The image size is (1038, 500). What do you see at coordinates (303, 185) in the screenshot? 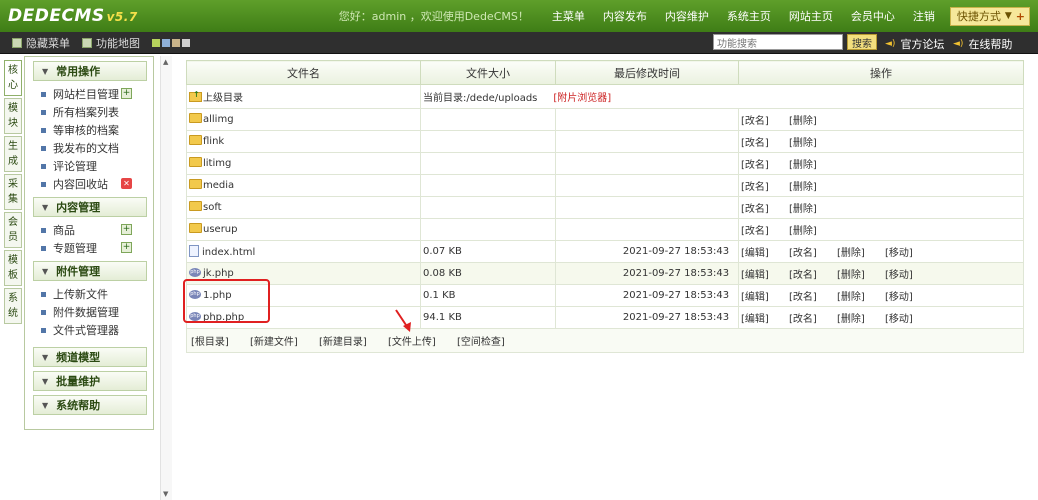
I see `folder-link: media` at bounding box center [303, 185].